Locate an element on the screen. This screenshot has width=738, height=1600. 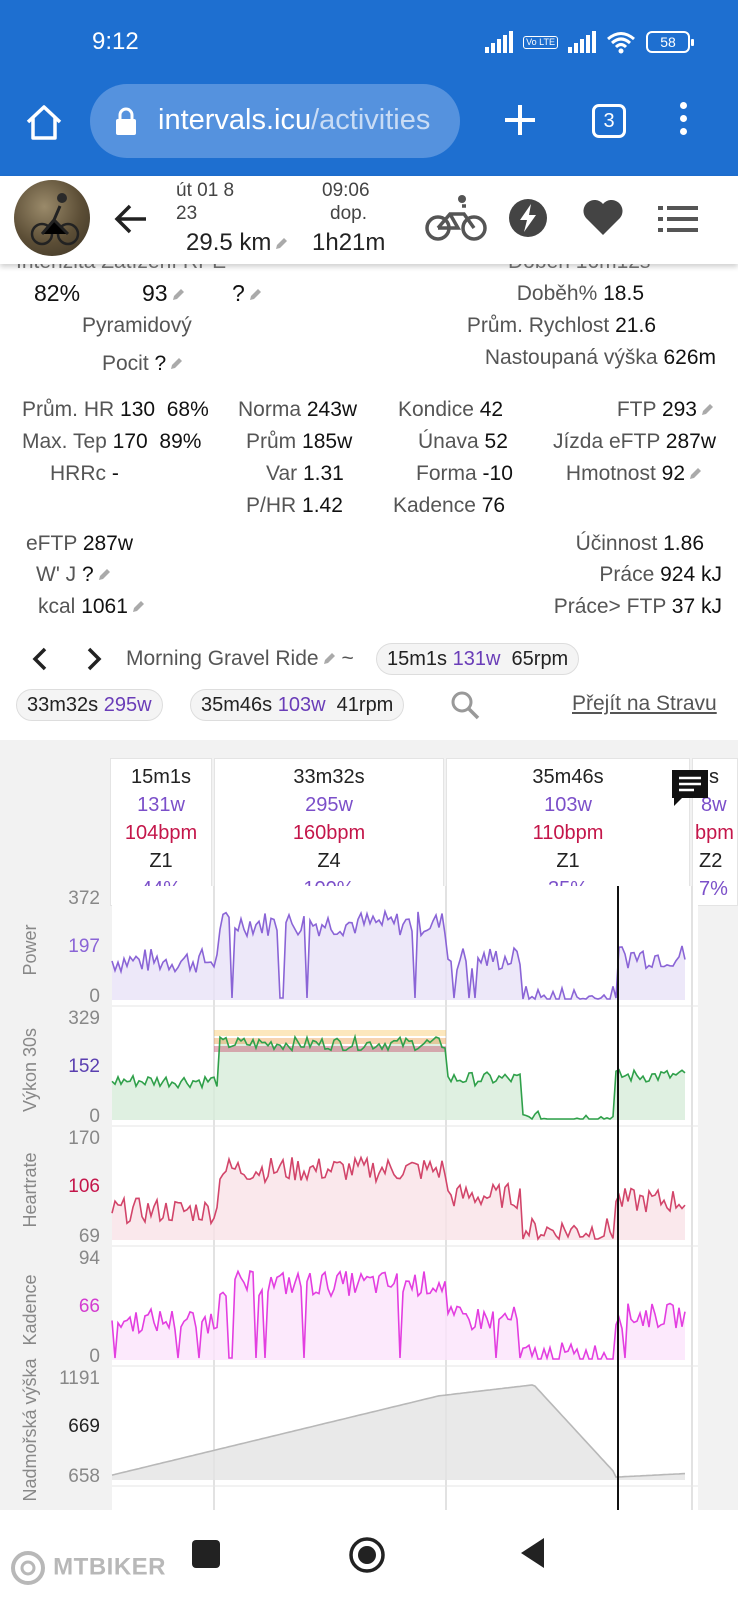
interval-card: 33m32s 295w 160bpm Z4 100% is located at coordinates (329, 832).